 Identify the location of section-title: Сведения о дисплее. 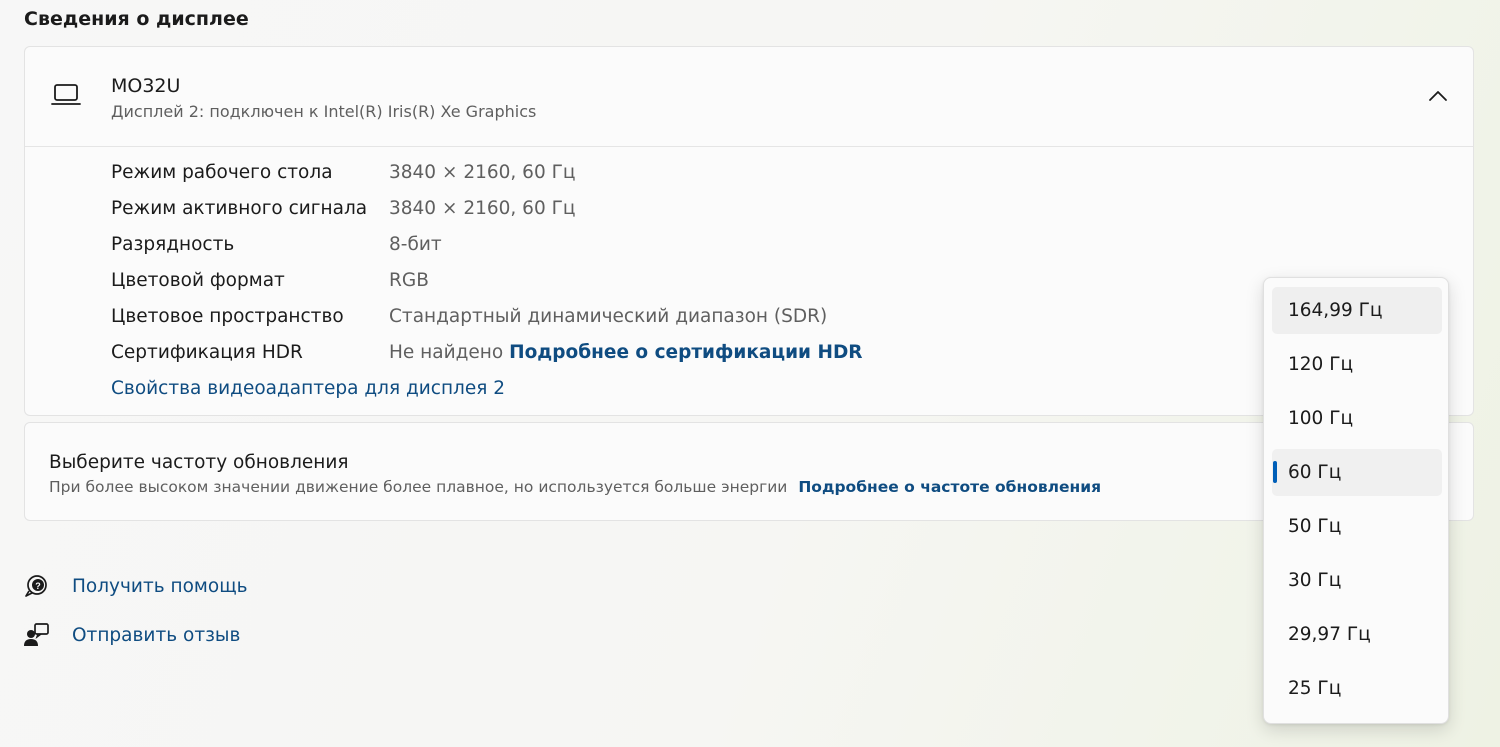
(136, 19).